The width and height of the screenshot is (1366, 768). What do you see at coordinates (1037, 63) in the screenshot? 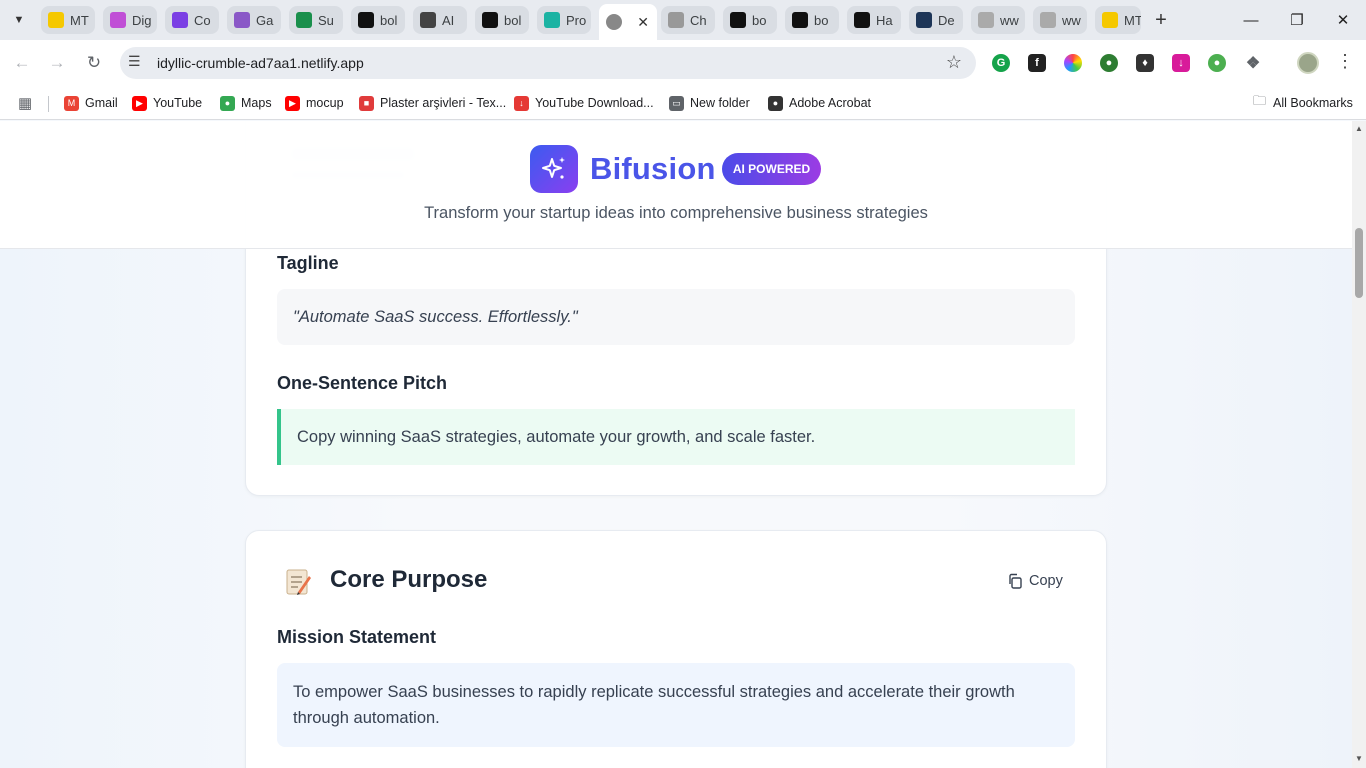
I see `font-ext-icon: f` at bounding box center [1037, 63].